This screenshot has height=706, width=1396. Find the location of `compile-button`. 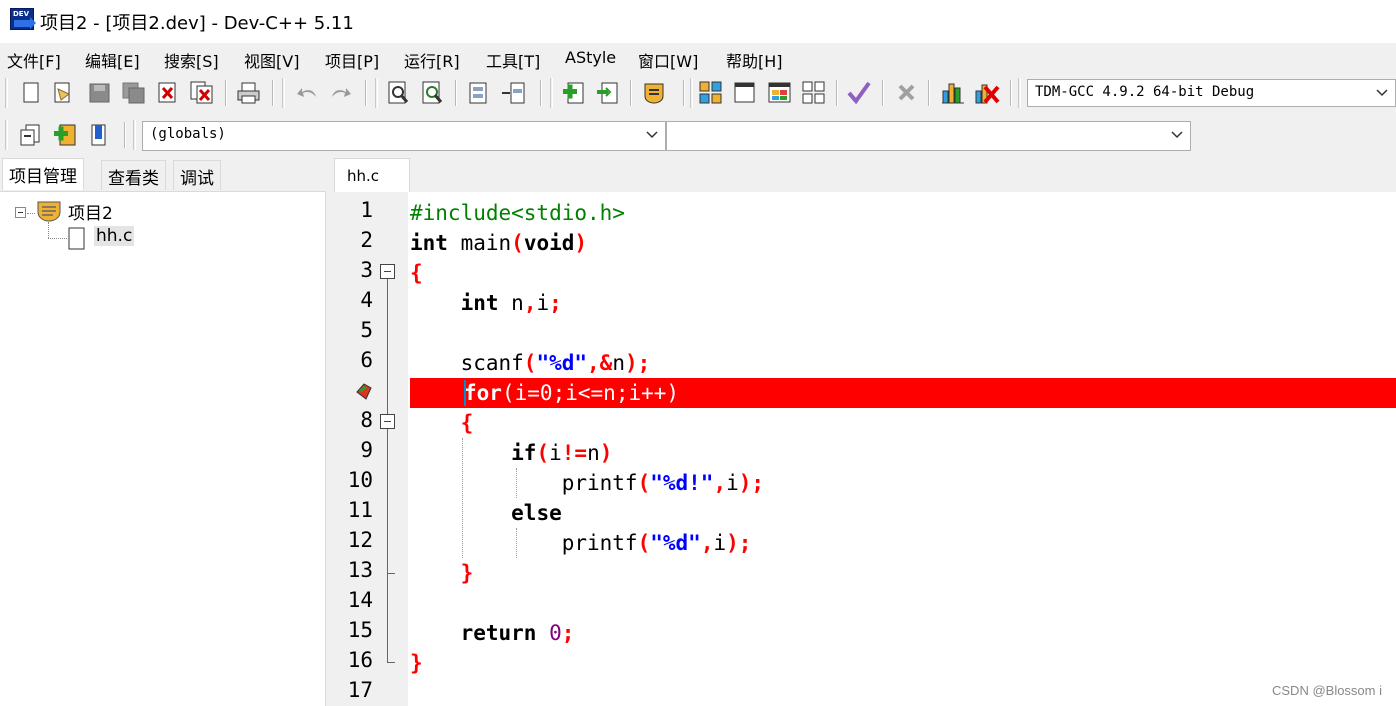

compile-button is located at coordinates (711, 93).